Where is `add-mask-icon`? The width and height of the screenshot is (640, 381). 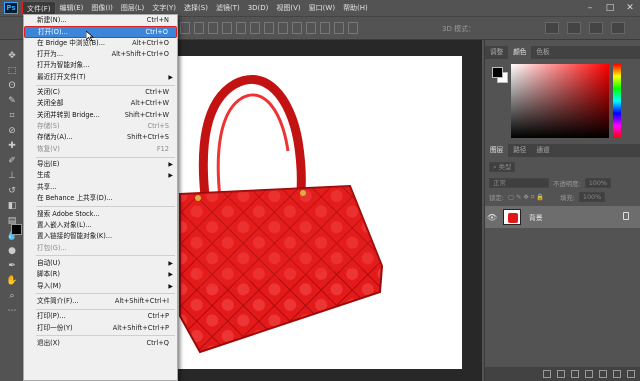
add-mask-icon is located at coordinates (575, 374).